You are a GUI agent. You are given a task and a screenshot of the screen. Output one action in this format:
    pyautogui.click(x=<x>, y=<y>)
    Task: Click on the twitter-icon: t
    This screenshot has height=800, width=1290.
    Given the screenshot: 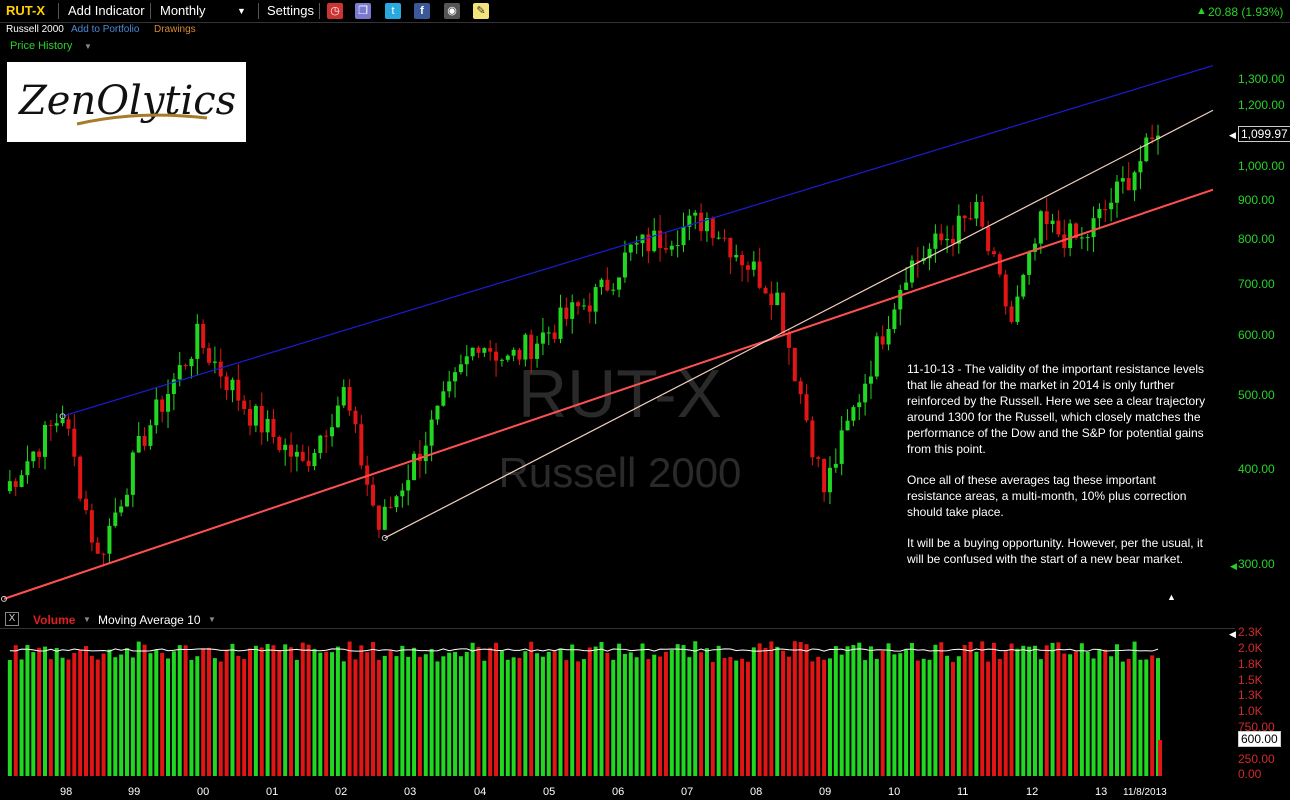 What is the action you would take?
    pyautogui.click(x=393, y=11)
    